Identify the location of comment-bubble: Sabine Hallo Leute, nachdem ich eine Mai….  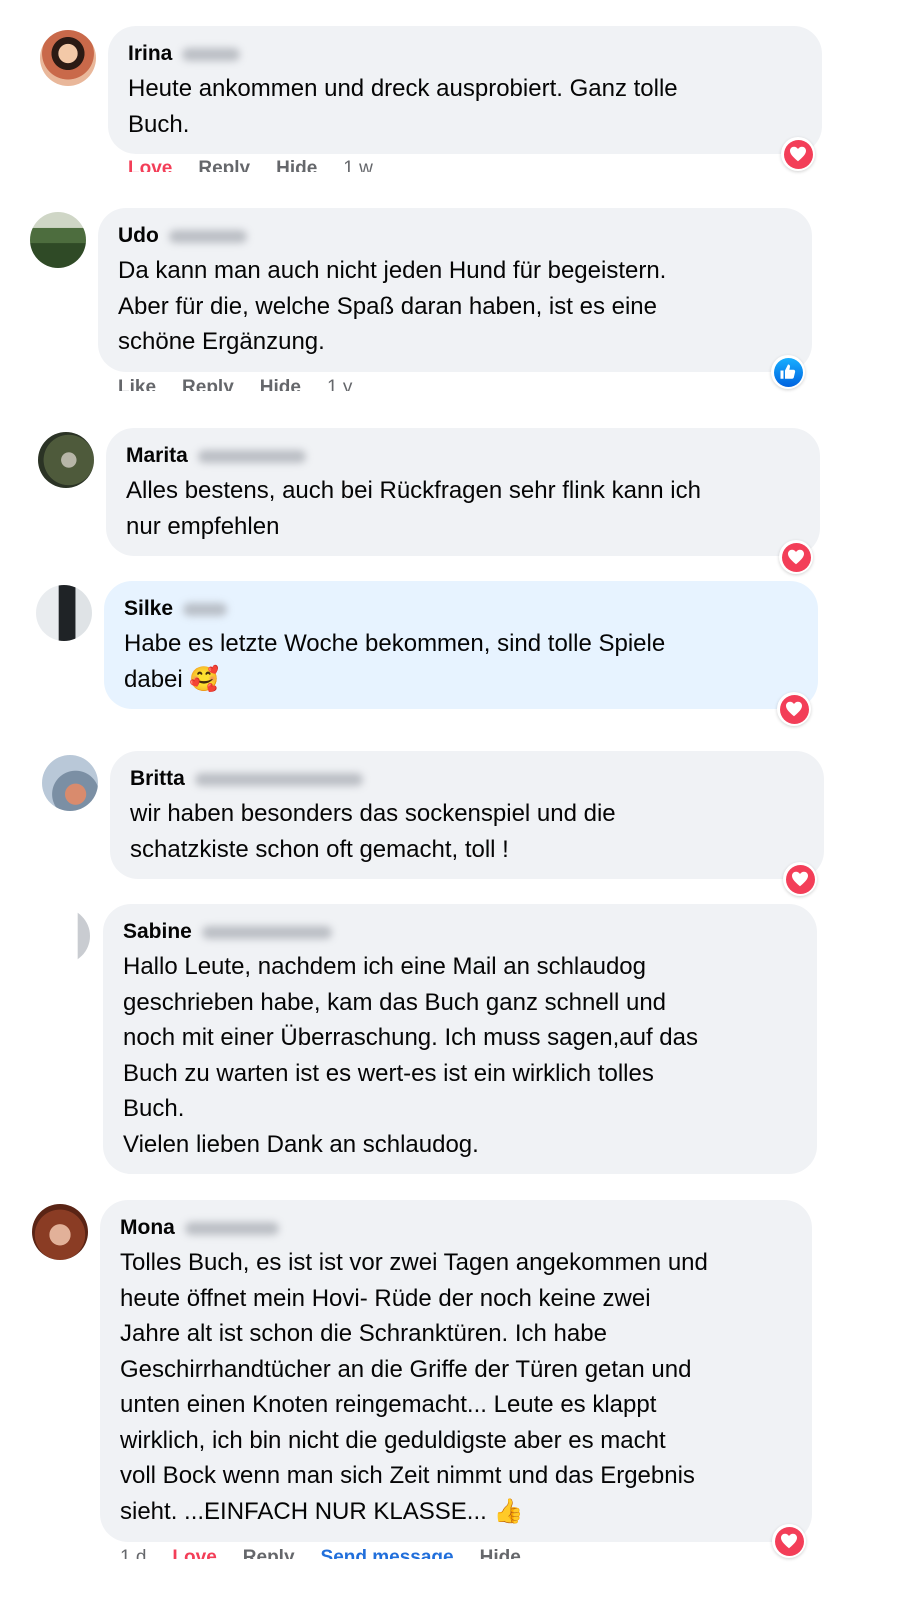
(460, 1039).